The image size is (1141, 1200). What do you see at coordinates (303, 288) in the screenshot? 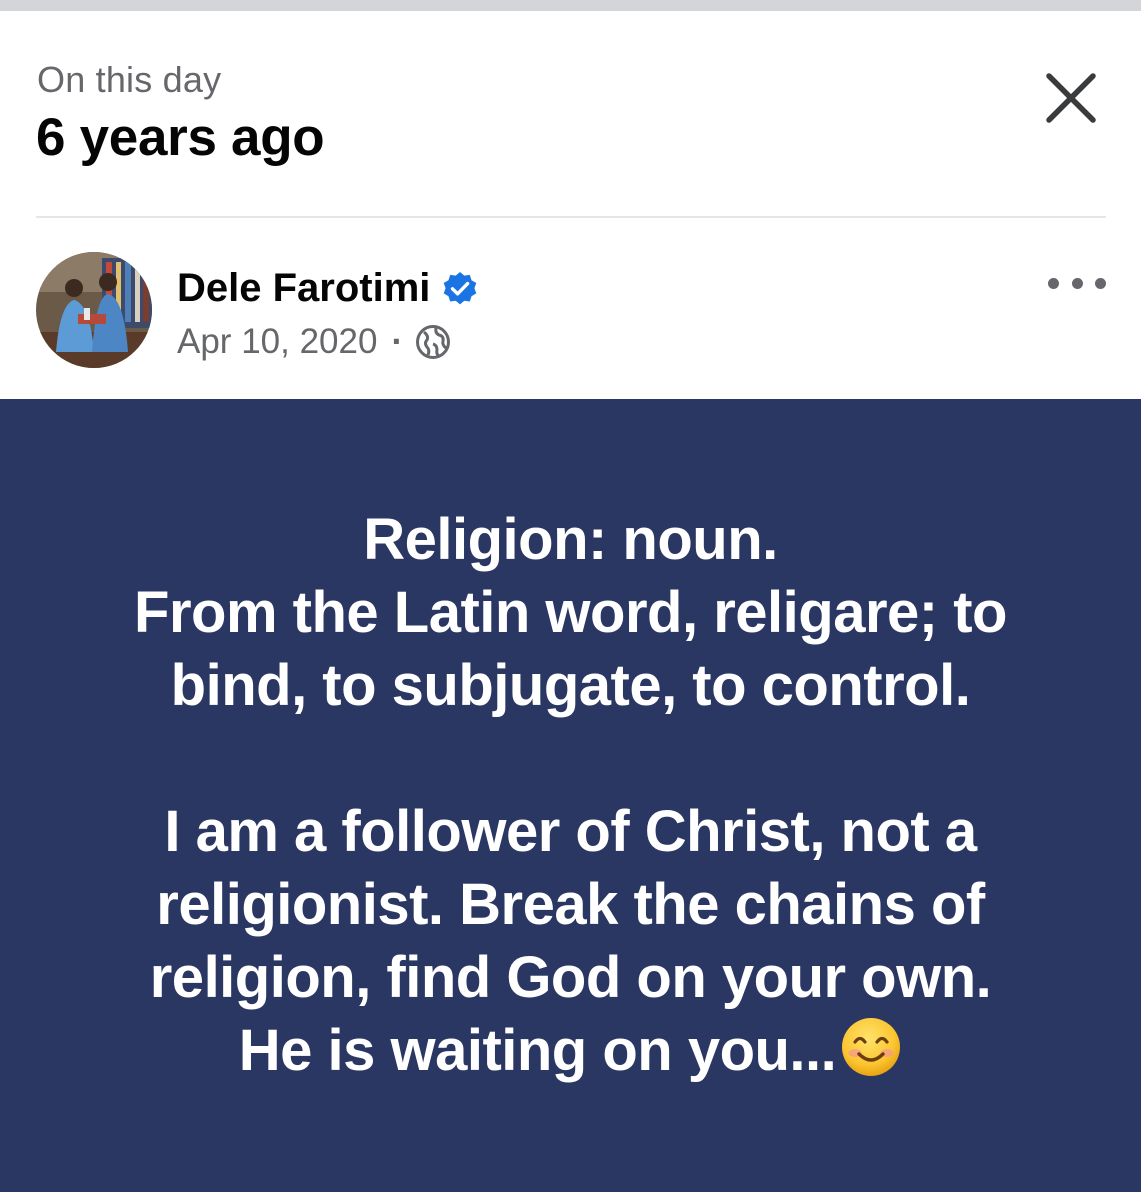
I see `author-name: Dele Farotimi` at bounding box center [303, 288].